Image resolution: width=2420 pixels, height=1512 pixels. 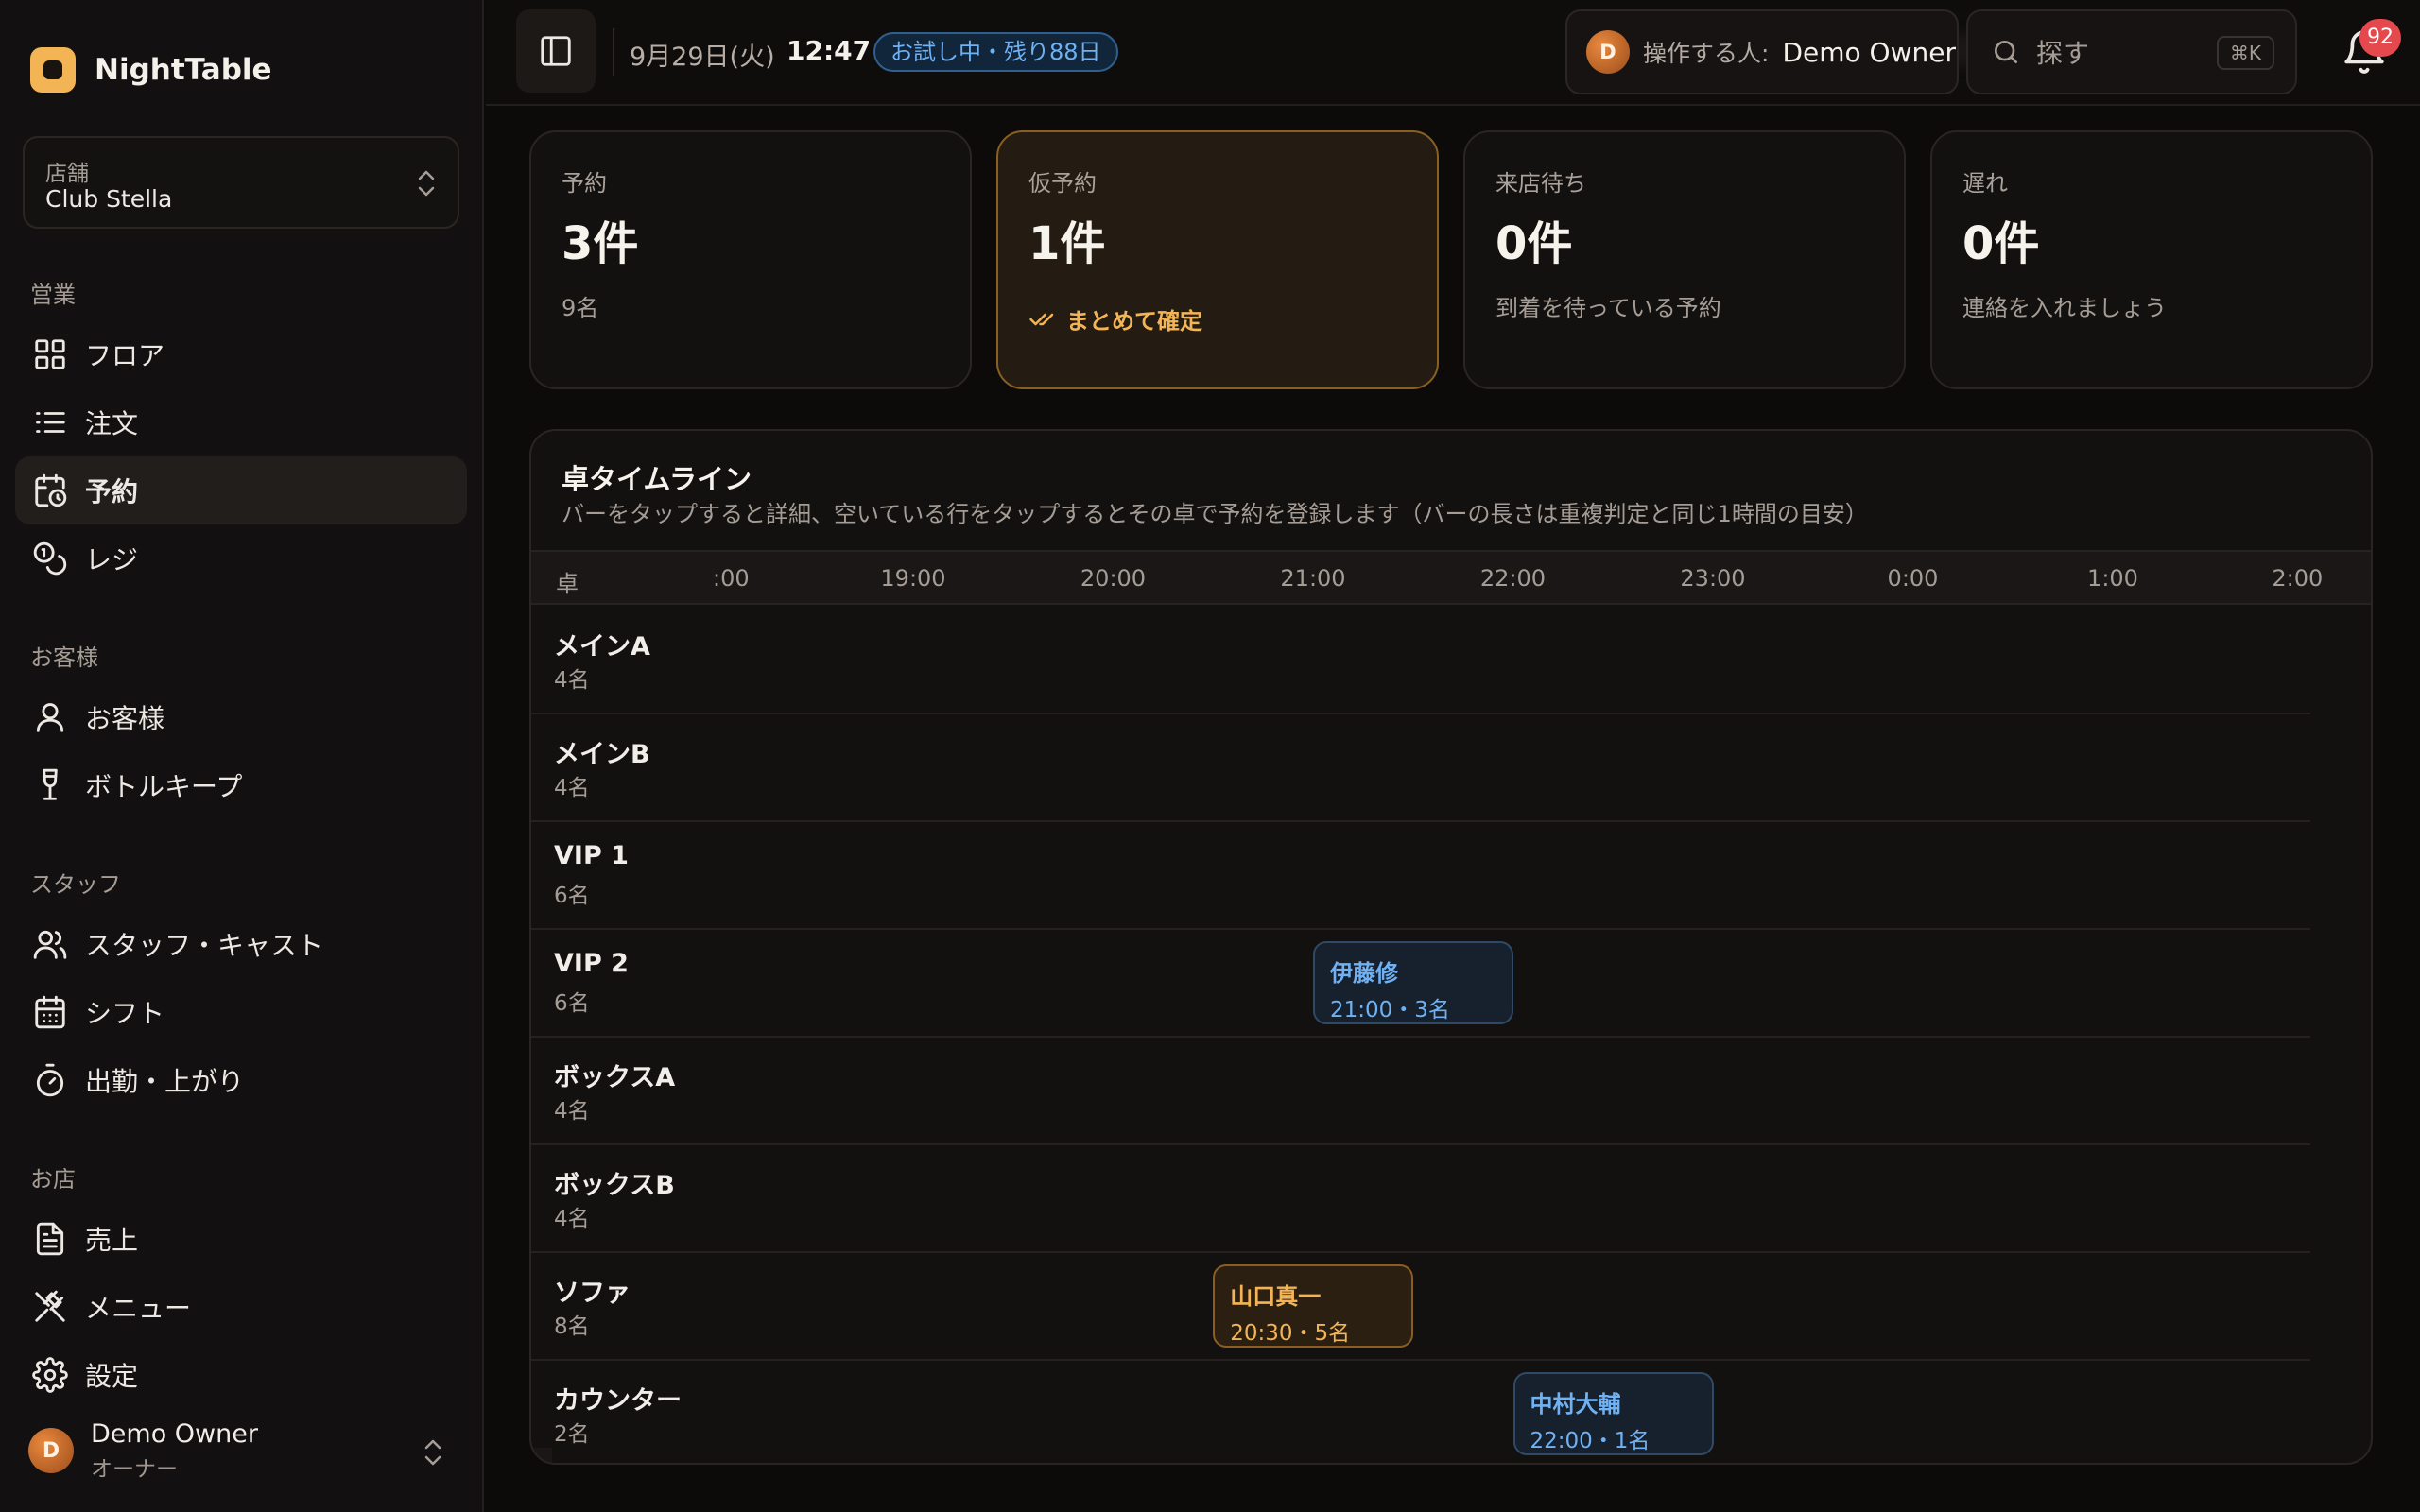 I want to click on table-capacity: 6名, so click(x=572, y=896).